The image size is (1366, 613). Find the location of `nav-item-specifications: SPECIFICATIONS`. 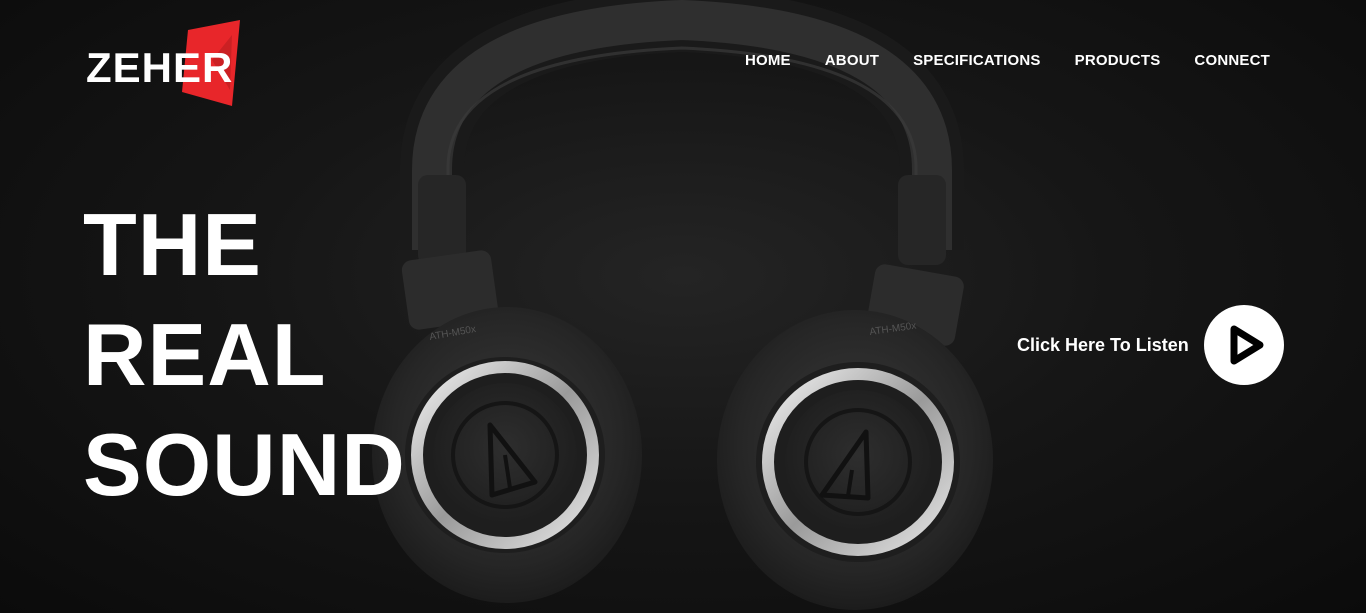

nav-item-specifications: SPECIFICATIONS is located at coordinates (977, 61).